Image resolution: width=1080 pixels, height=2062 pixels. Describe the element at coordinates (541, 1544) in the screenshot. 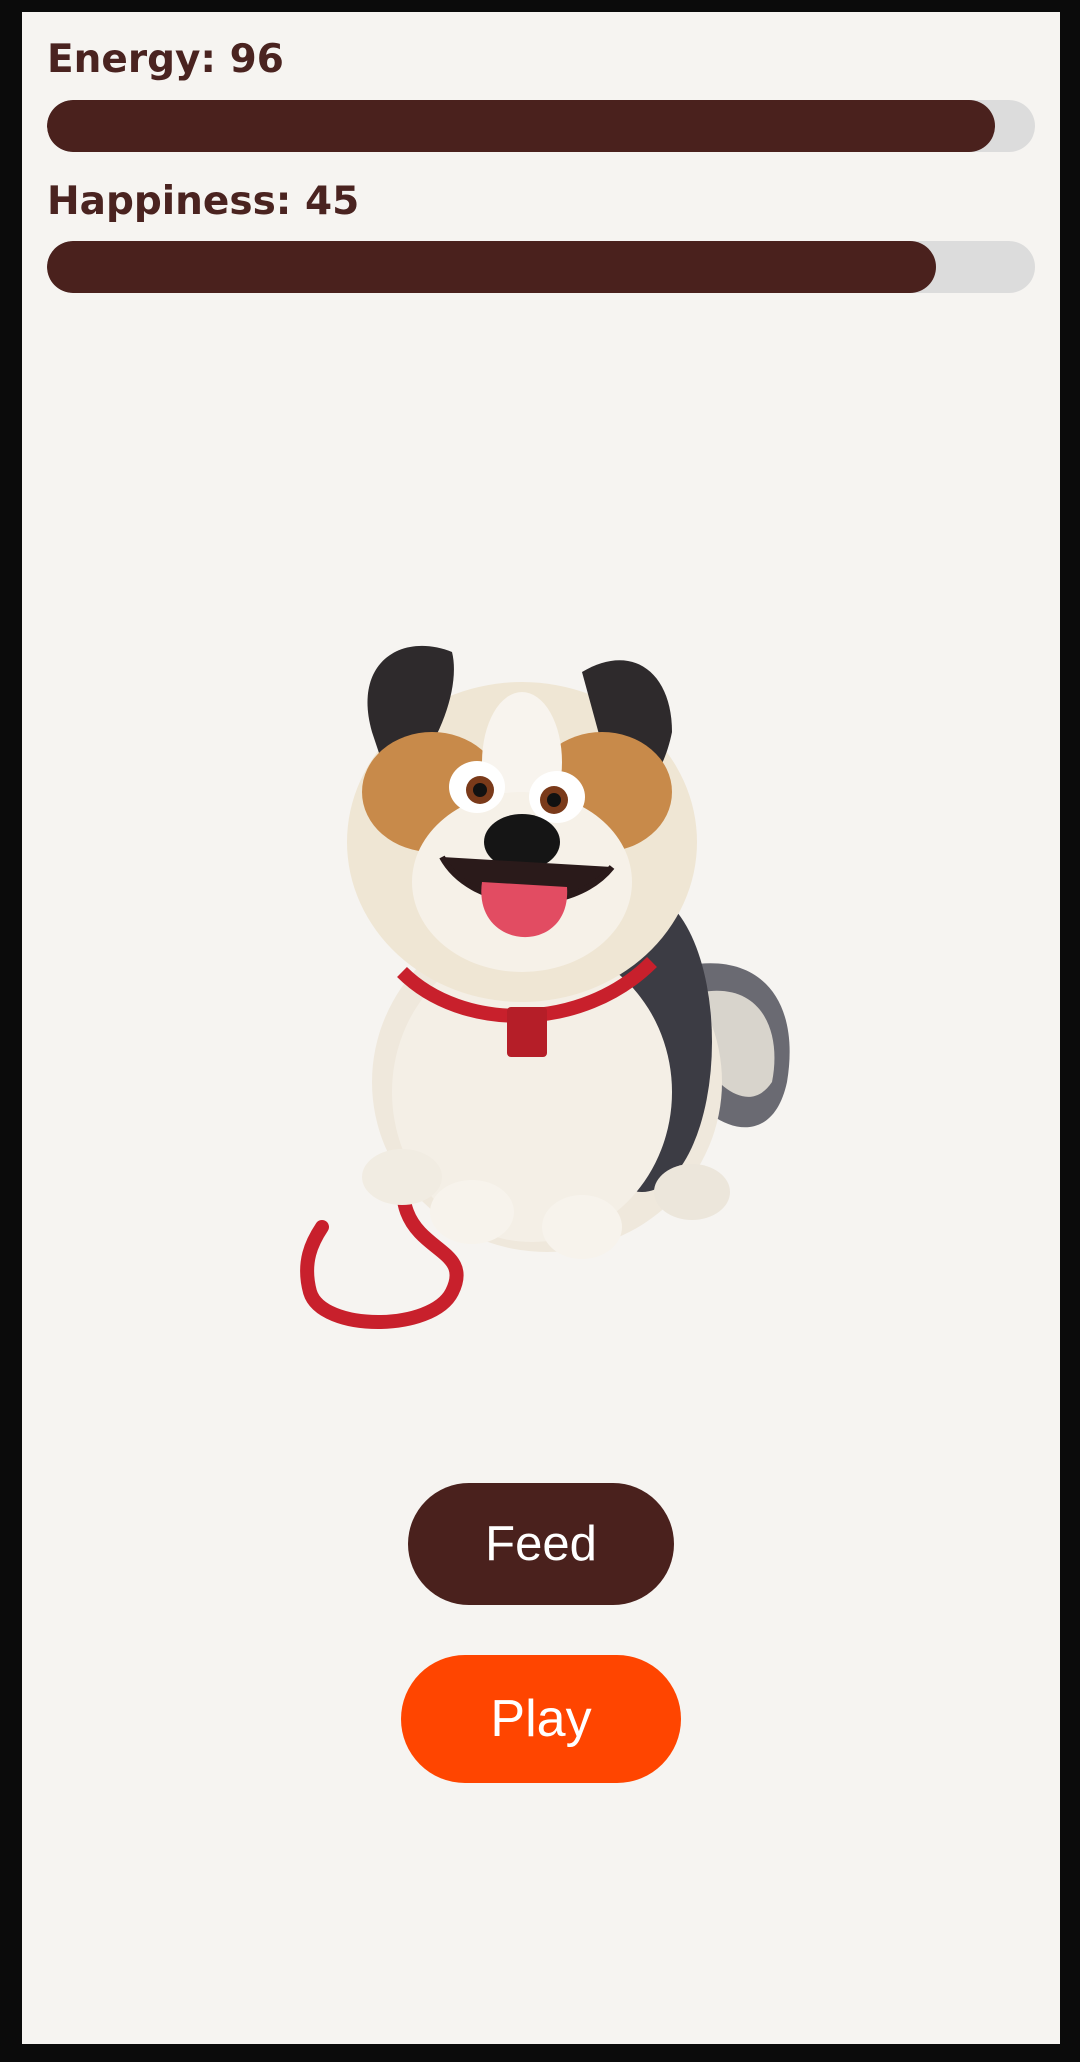

I see `feed-button: Feed` at that location.